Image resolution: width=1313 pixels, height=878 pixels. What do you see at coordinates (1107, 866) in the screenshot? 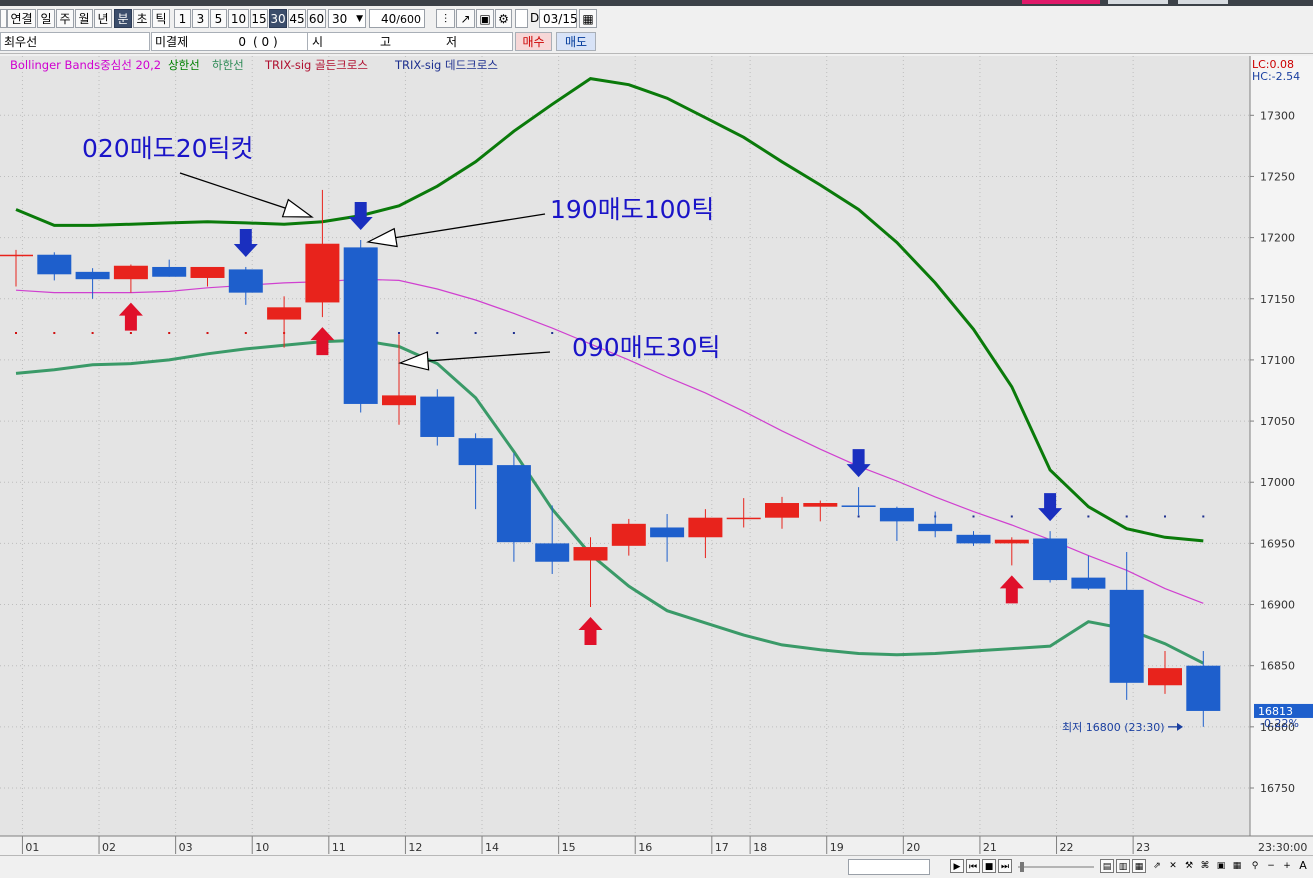
I see `layout-icon: ▤` at bounding box center [1107, 866].